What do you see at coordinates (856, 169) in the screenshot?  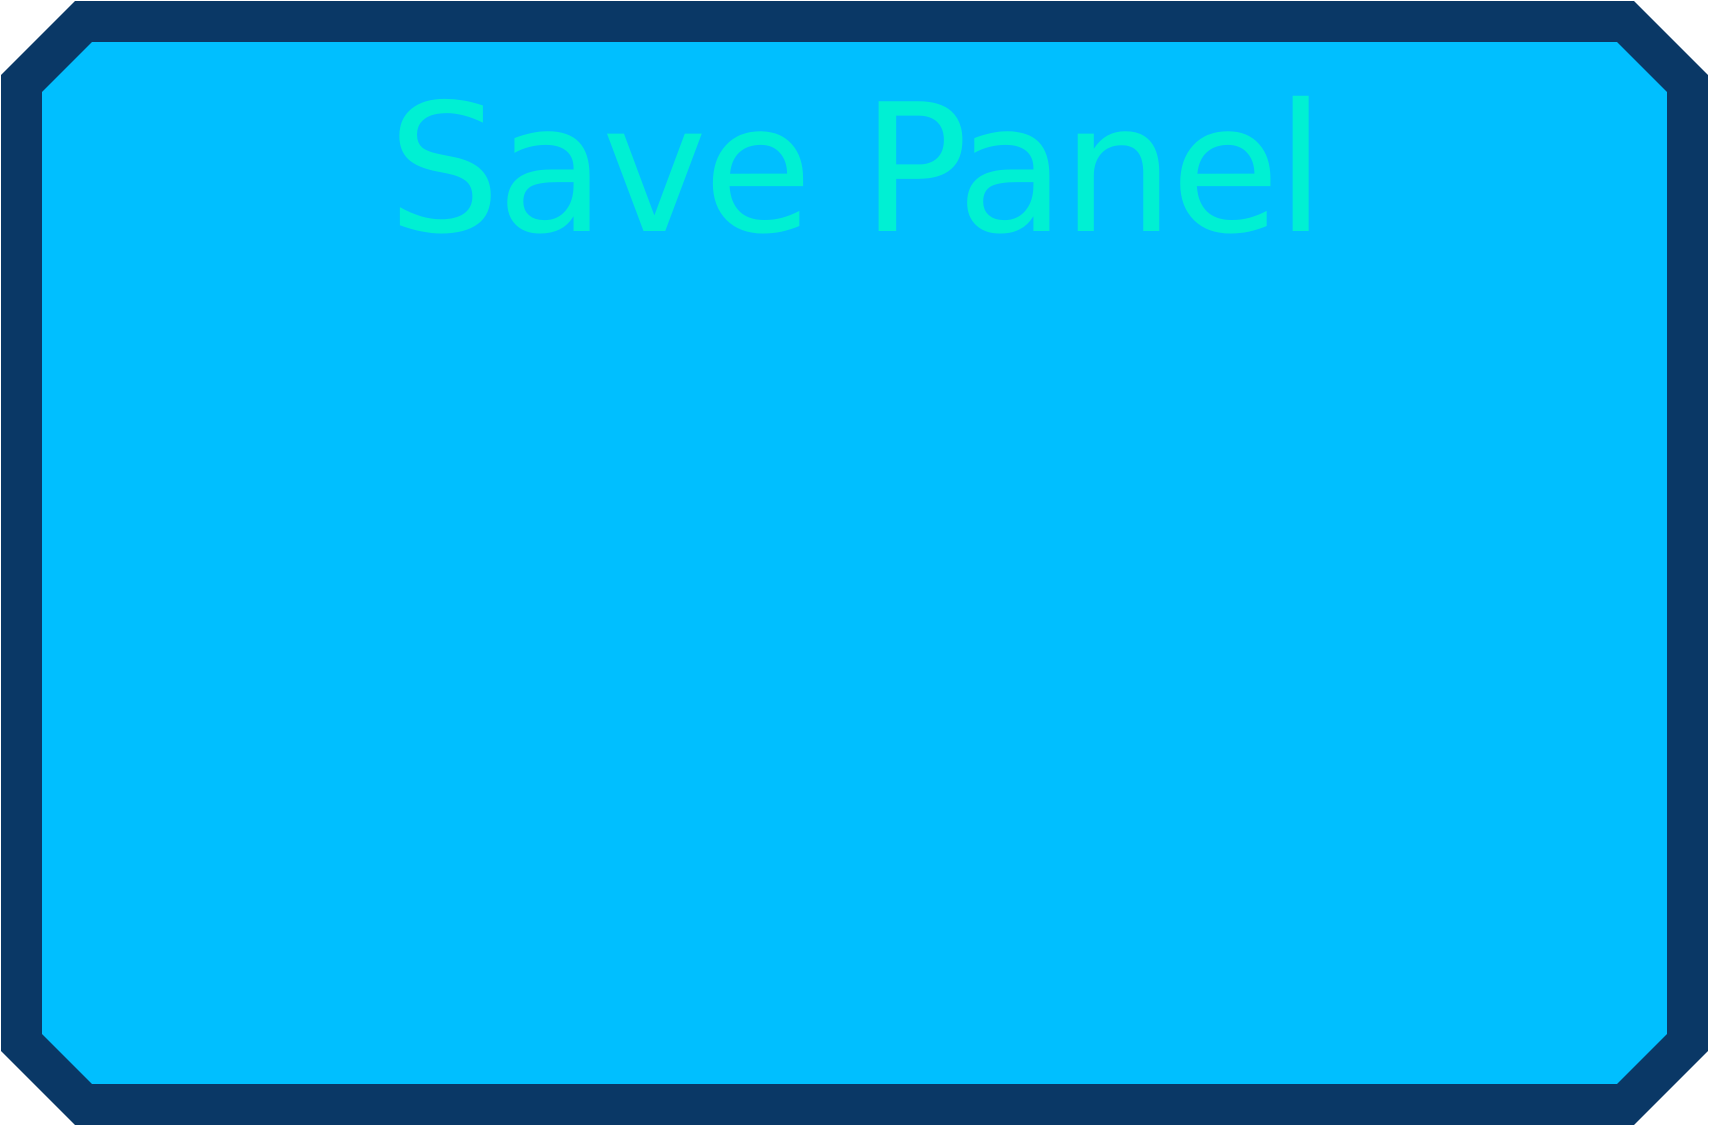 I see `panel-title: Save Panel` at bounding box center [856, 169].